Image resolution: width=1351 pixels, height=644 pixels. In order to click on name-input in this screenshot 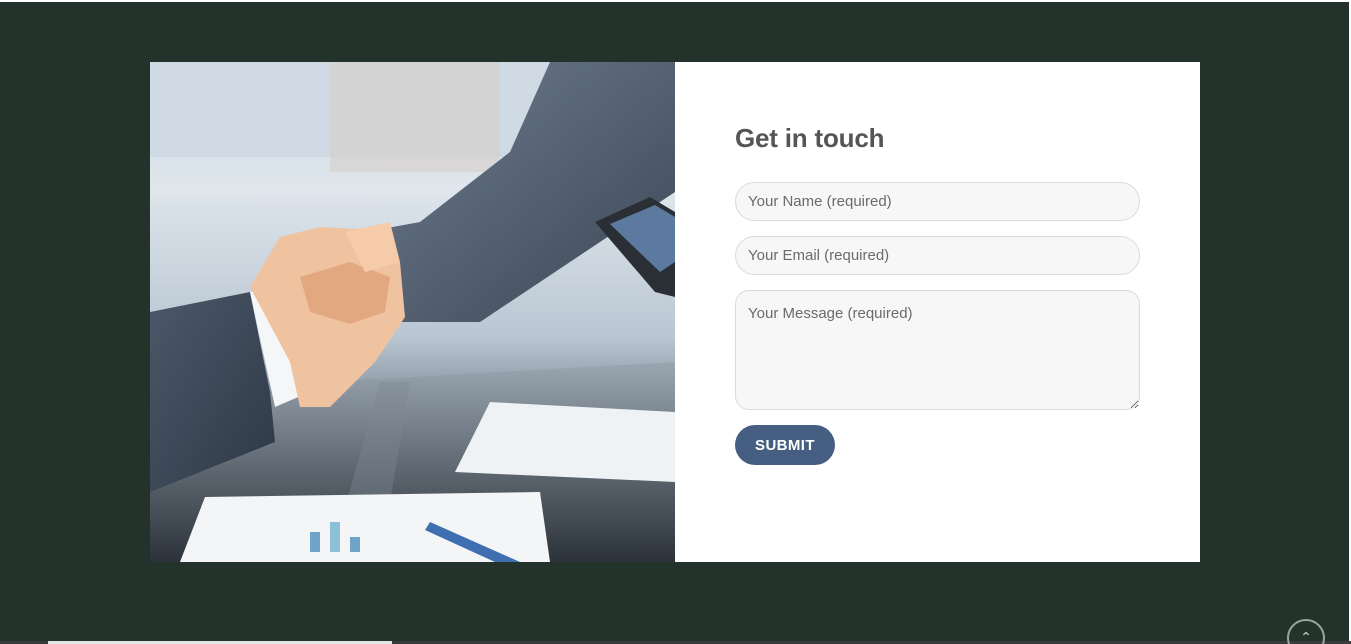, I will do `click(937, 201)`.